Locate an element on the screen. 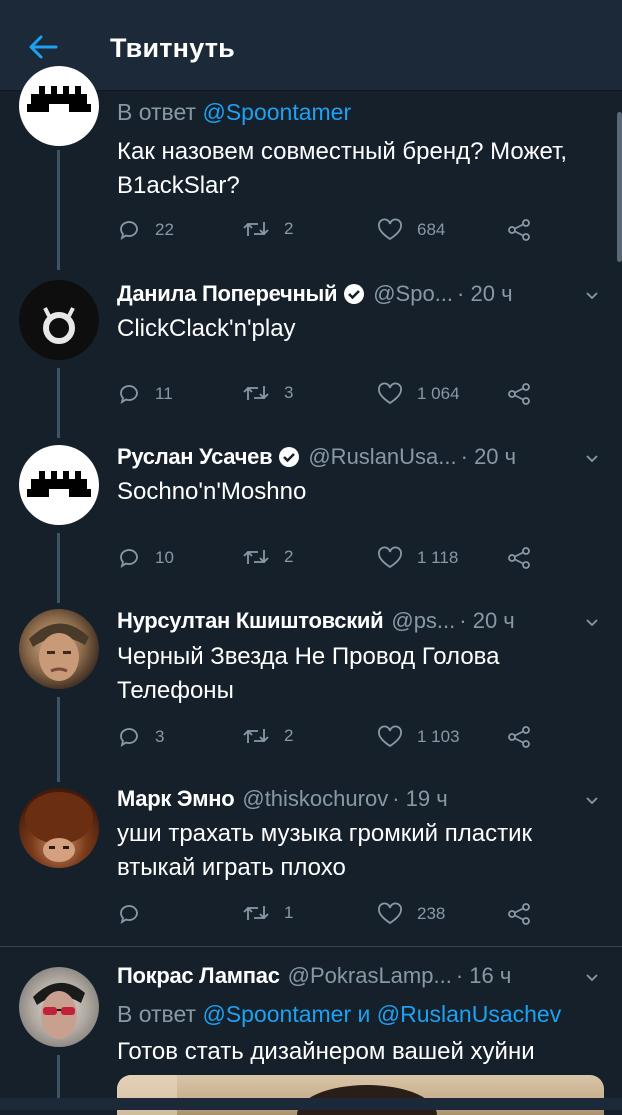 This screenshot has width=622, height=1115. reply-conjunction: и is located at coordinates (364, 1014).